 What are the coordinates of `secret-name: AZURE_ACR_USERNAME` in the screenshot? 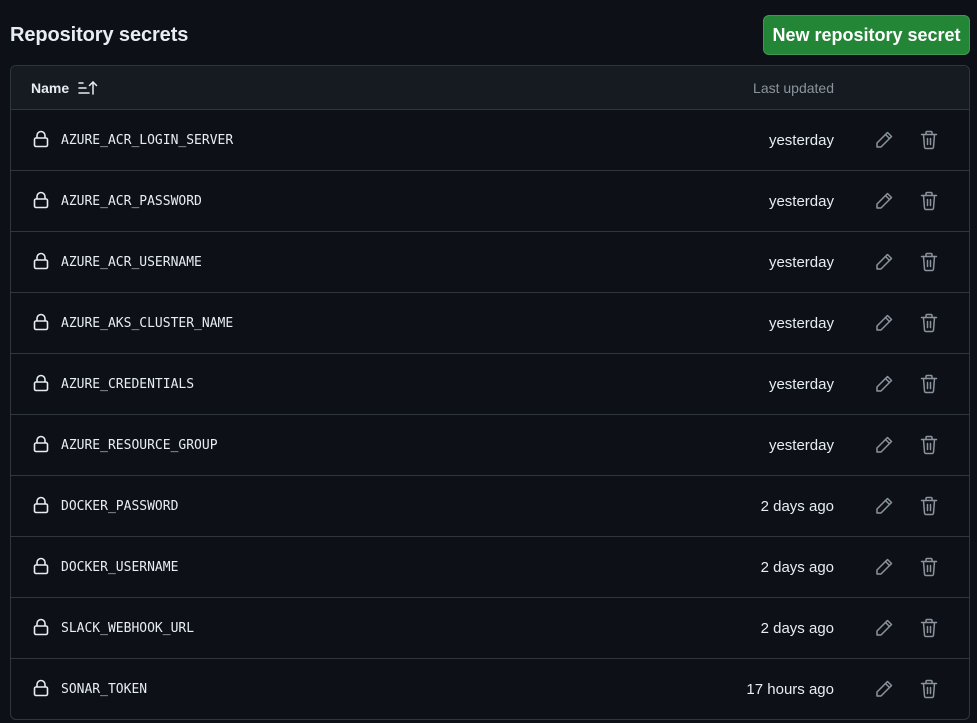 It's located at (131, 262).